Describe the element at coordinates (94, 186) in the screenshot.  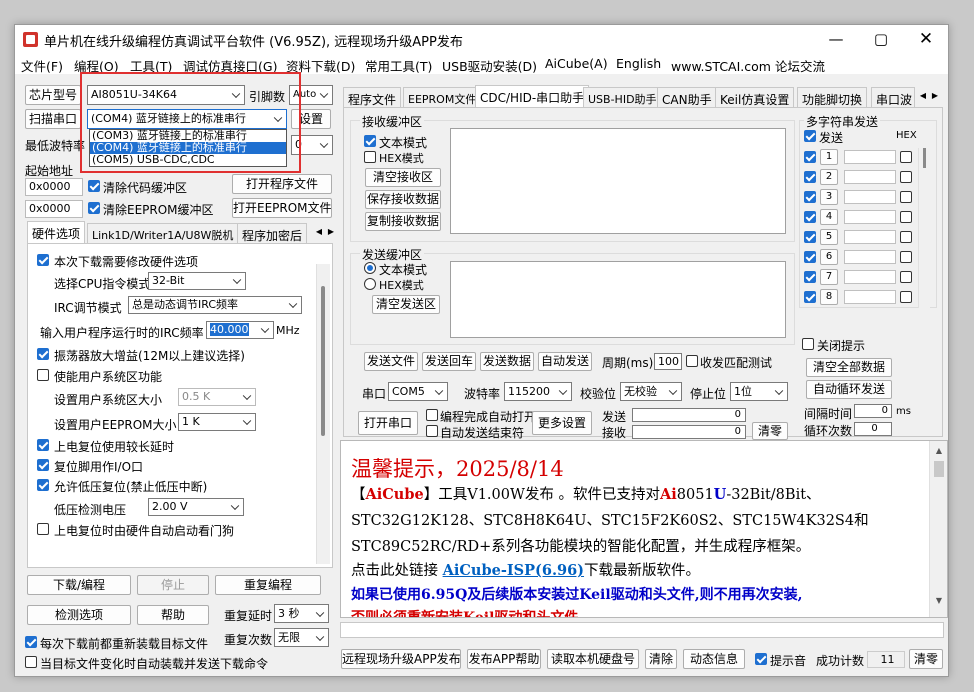
I see `clear-code-checkbox` at that location.